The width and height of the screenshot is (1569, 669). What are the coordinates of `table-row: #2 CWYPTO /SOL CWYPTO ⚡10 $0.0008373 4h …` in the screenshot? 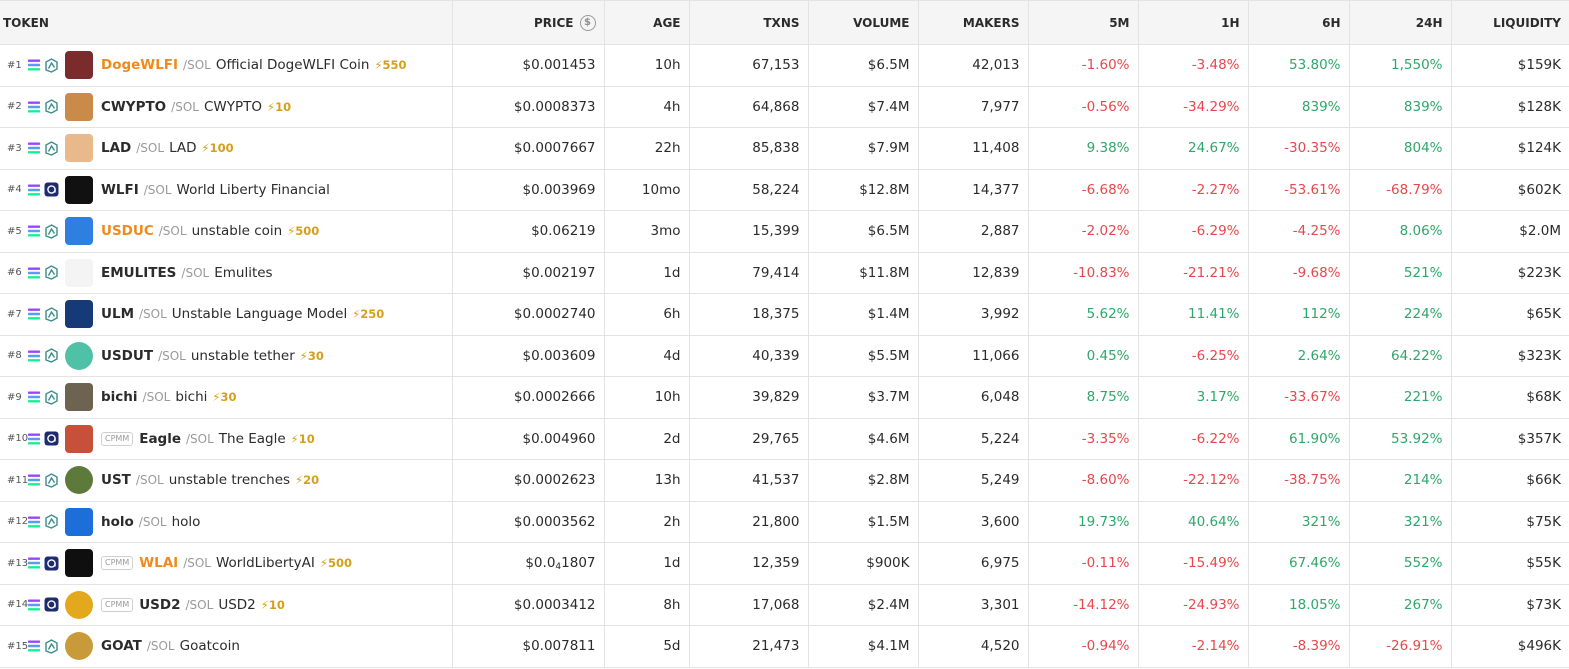 It's located at (784, 107).